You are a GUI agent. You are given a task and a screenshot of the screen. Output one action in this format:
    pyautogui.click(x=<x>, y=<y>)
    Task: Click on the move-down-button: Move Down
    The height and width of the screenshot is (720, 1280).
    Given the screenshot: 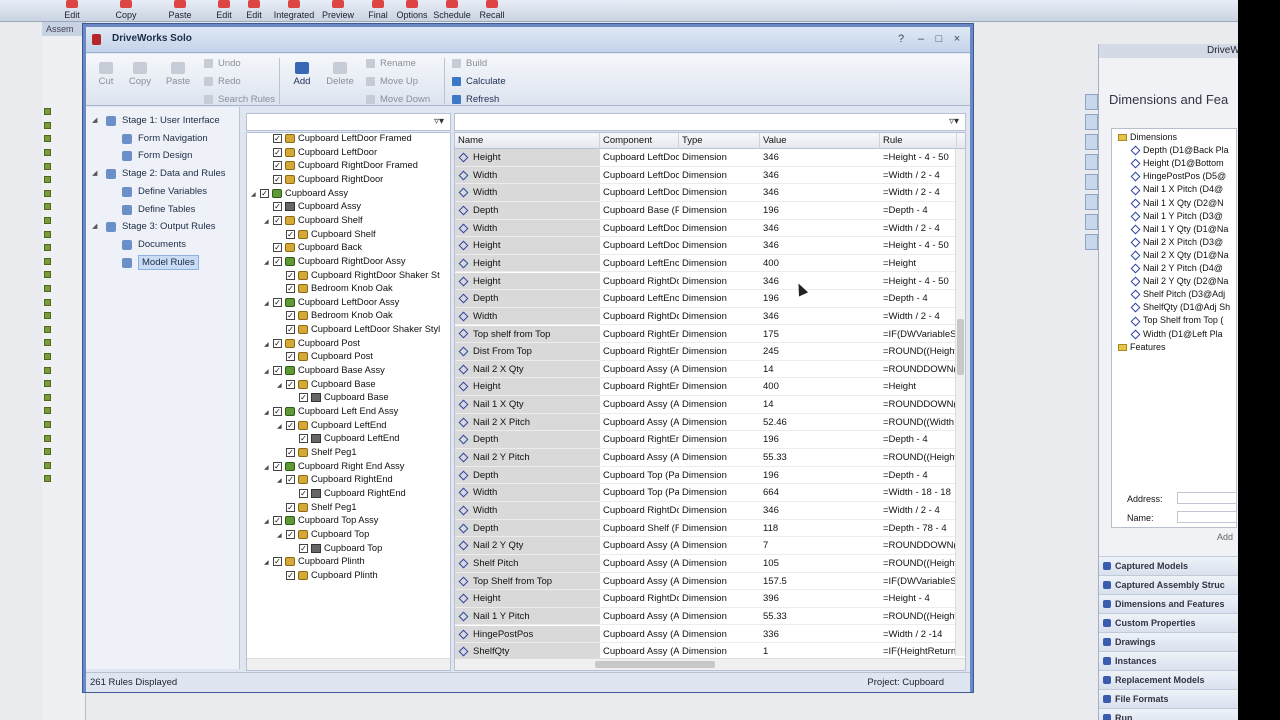 What is the action you would take?
    pyautogui.click(x=398, y=99)
    